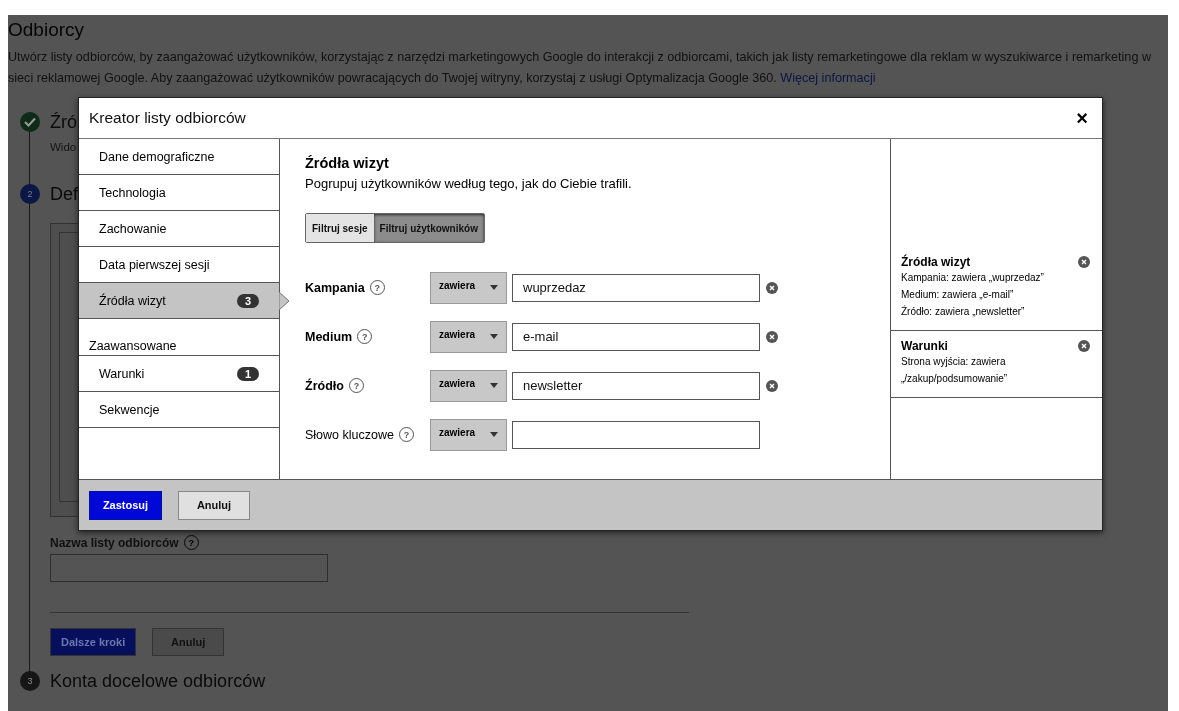  What do you see at coordinates (30, 681) in the screenshot?
I see `step-number: 3` at bounding box center [30, 681].